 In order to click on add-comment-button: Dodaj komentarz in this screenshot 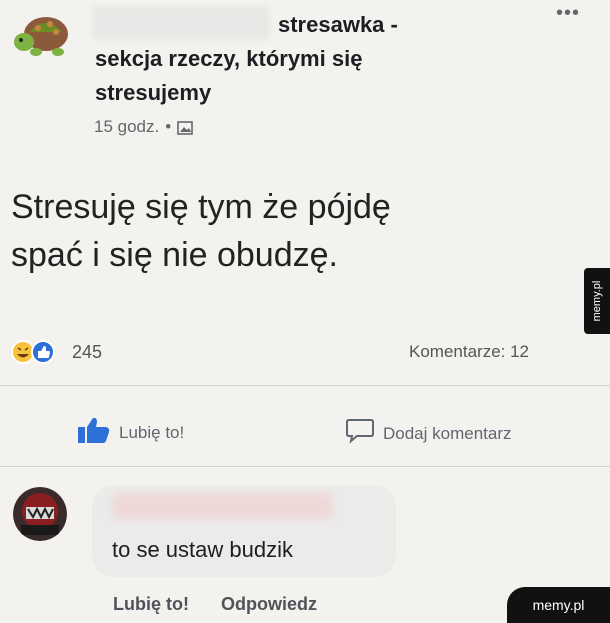, I will do `click(428, 433)`.